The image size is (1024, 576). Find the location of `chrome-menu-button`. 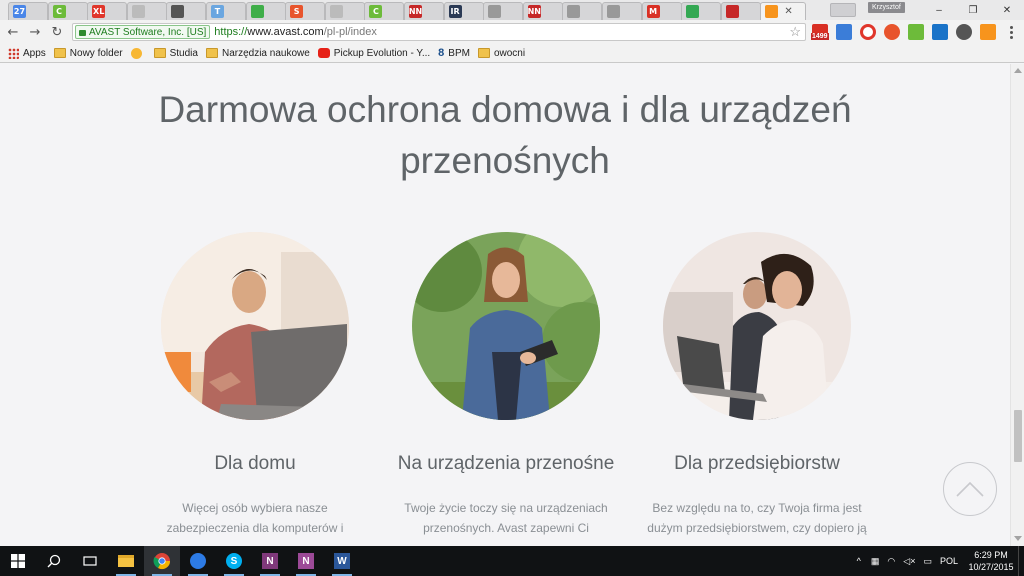

chrome-menu-button is located at coordinates (1011, 32).